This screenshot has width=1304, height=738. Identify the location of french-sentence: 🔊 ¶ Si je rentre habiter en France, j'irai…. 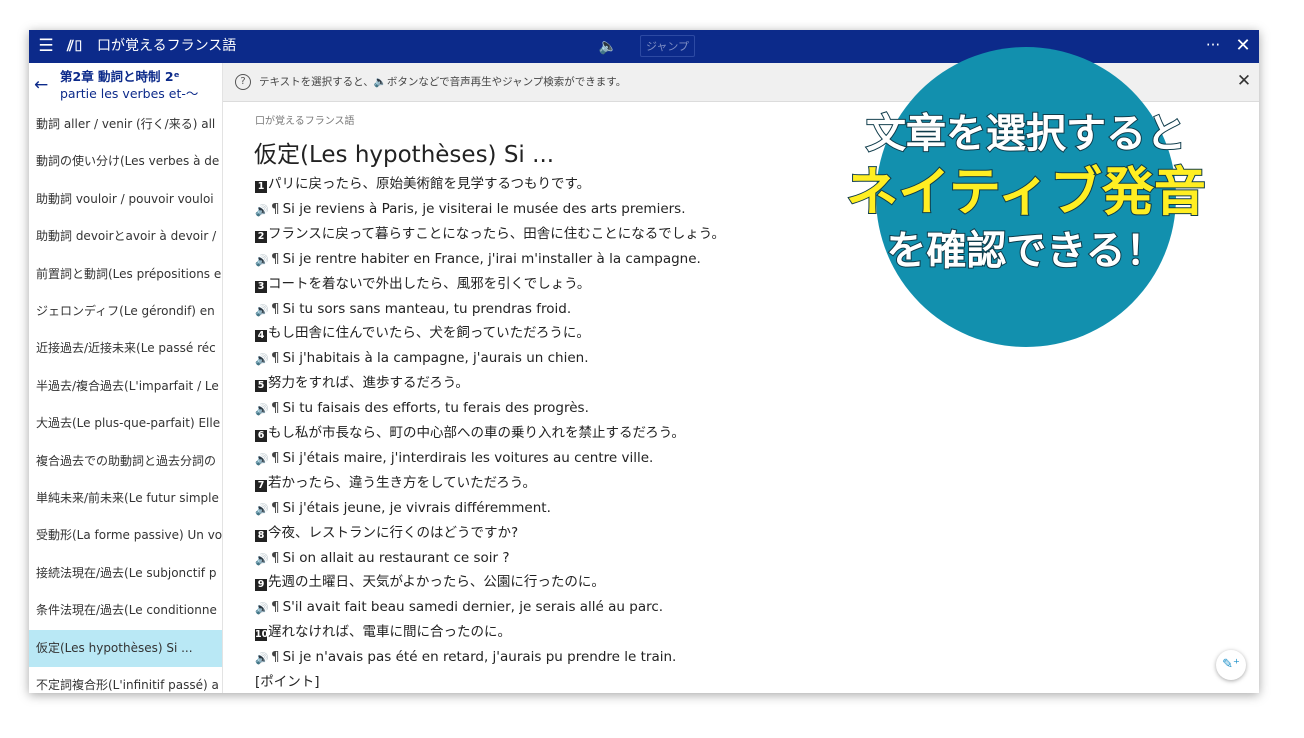
(478, 259).